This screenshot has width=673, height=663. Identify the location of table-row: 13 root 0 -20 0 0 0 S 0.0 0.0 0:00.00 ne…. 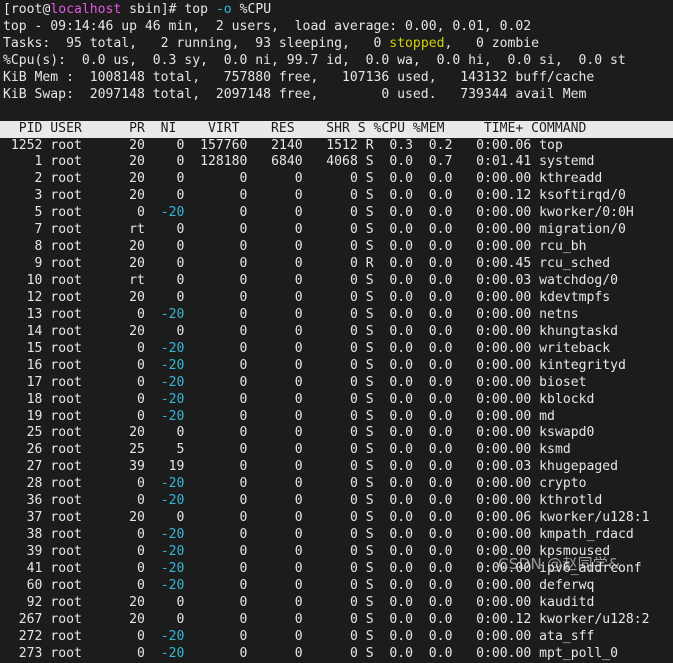
(336, 315).